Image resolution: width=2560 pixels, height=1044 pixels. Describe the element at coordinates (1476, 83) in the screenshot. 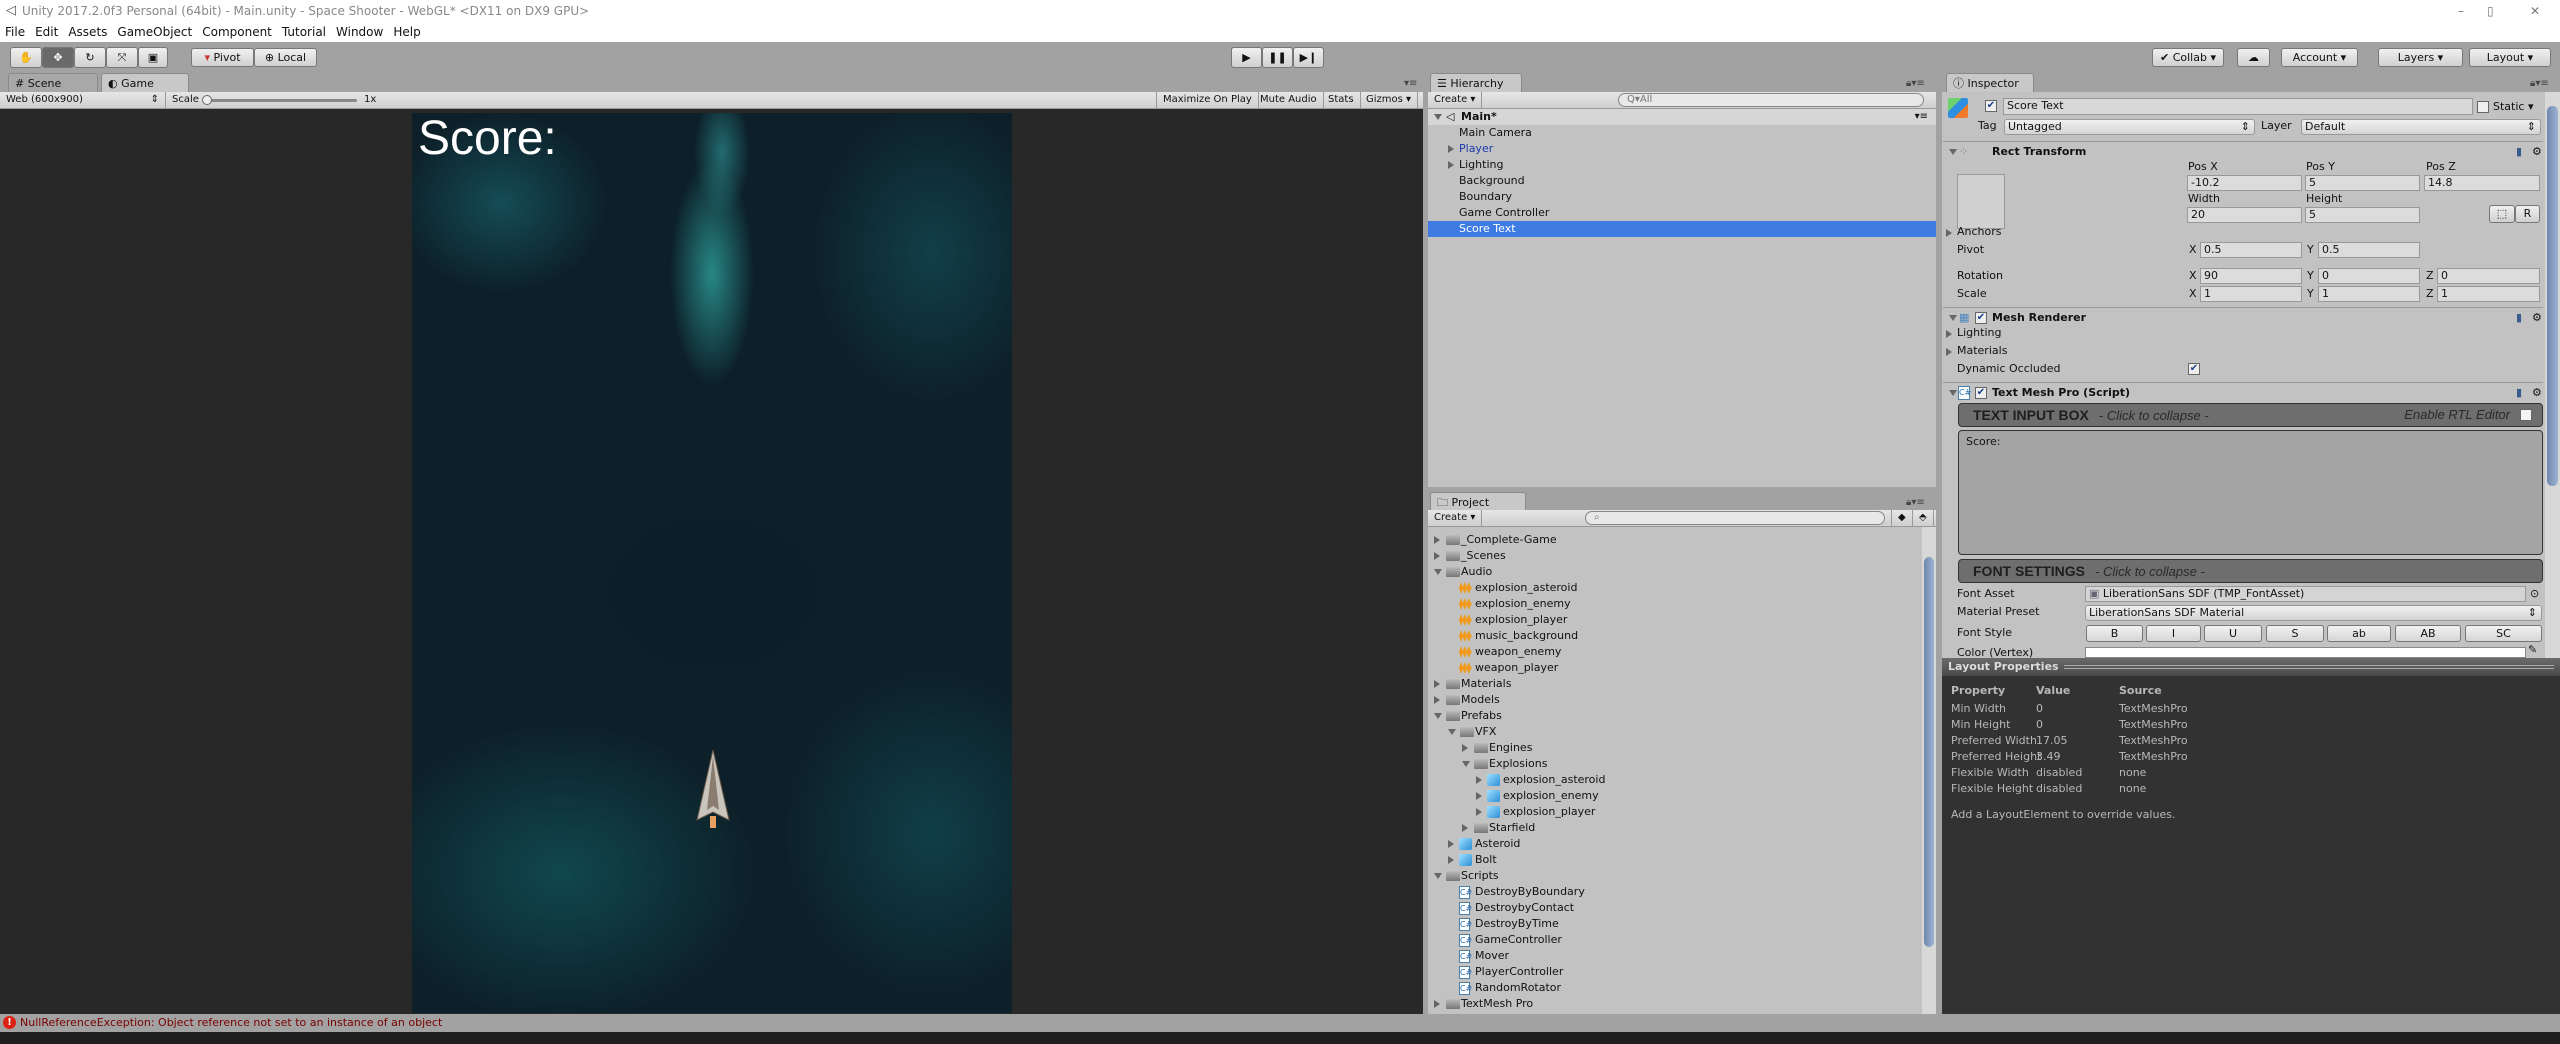

I see `tab-hierarchy: ☰ Hierarchy` at that location.